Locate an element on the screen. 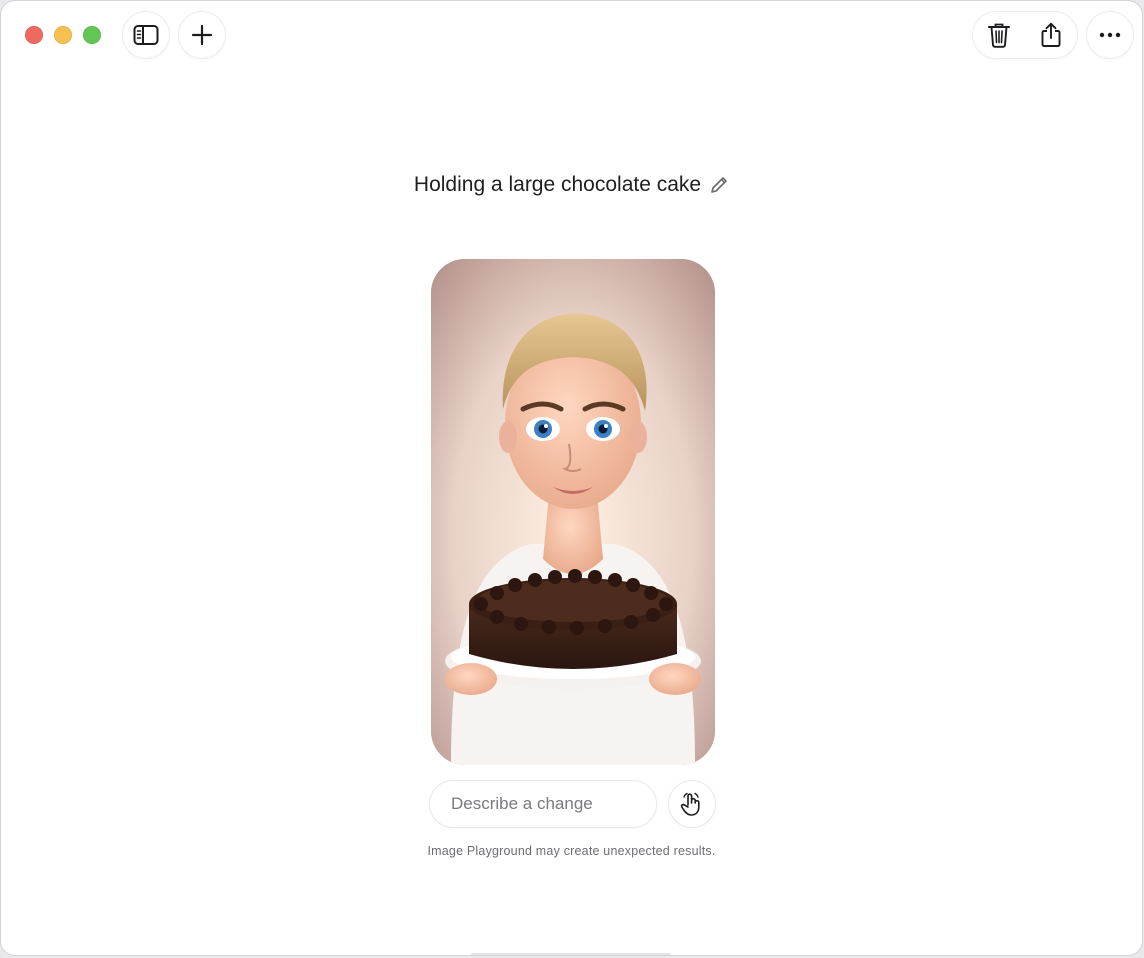 The image size is (1144, 958). describe-change-placeholder: Describe a change is located at coordinates (522, 803).